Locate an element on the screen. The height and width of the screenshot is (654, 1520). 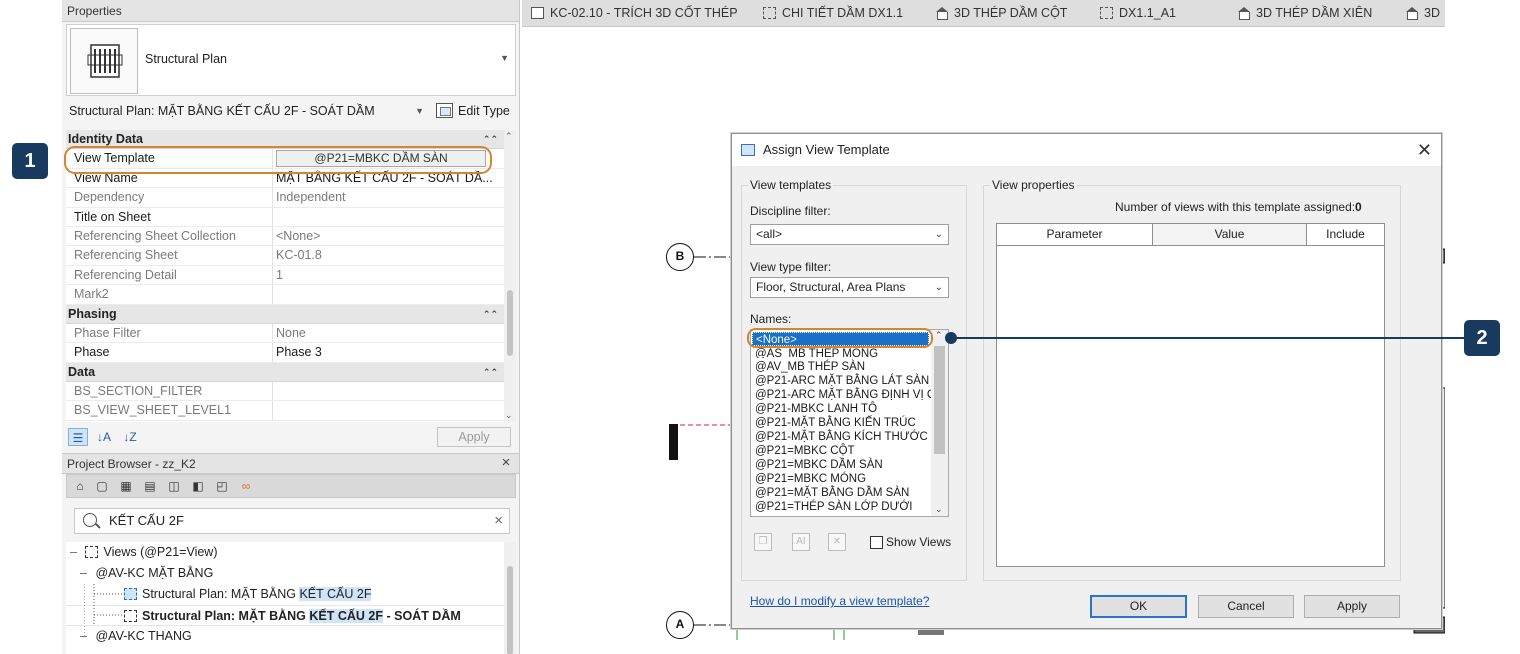
names-scrollbar: ⌃ ⌄ is located at coordinates (939, 423).